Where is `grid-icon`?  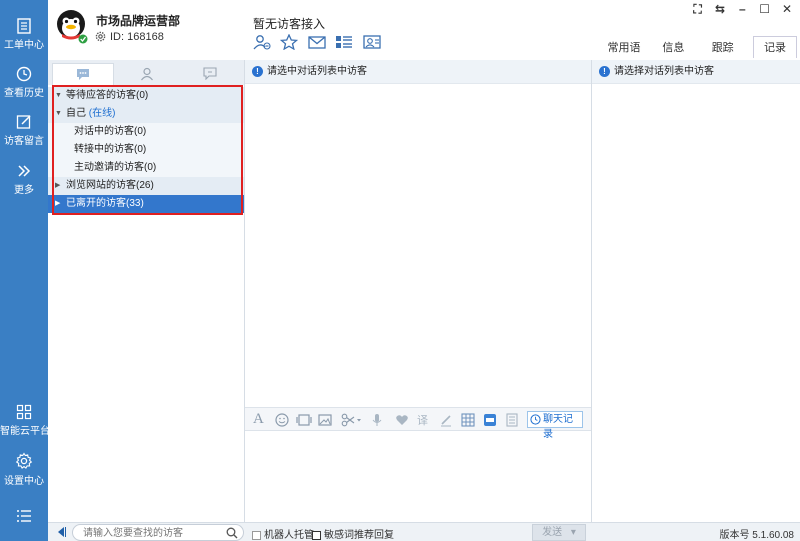
grid-icon is located at coordinates (24, 412).